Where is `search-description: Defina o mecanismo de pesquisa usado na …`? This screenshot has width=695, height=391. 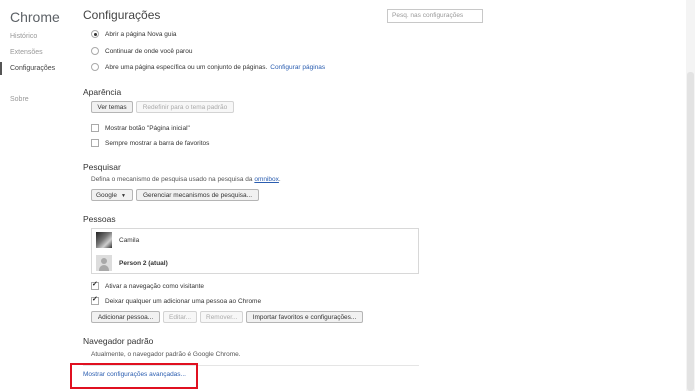 search-description: Defina o mecanismo de pesquisa usado na … is located at coordinates (186, 179).